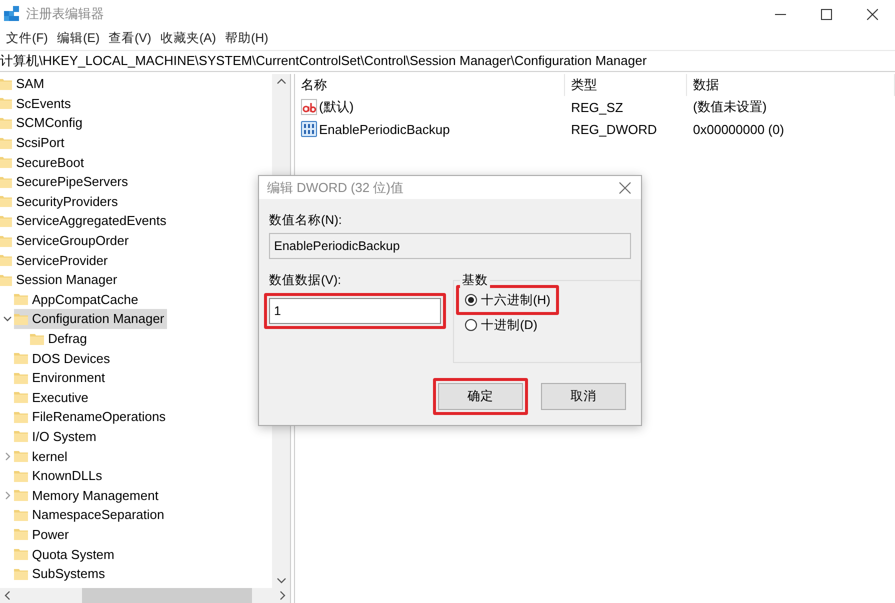  What do you see at coordinates (739, 129) in the screenshot?
I see `value-data: 0x00000000 (0)` at bounding box center [739, 129].